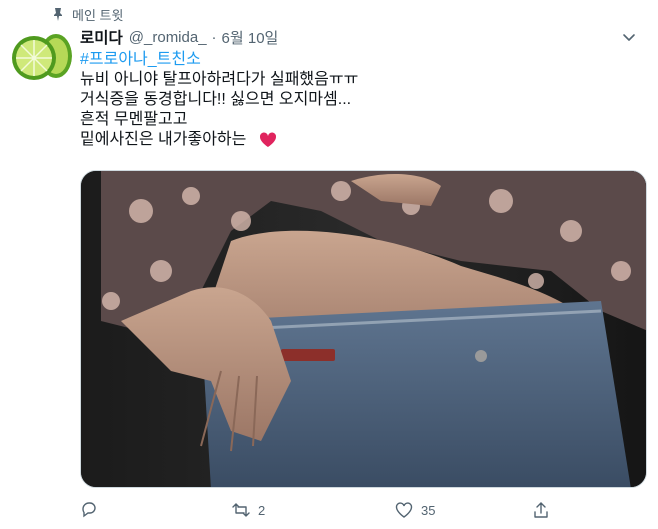  Describe the element at coordinates (163, 139) in the screenshot. I see `tweet-line: 밑에사진은 내가좋아하는` at that location.